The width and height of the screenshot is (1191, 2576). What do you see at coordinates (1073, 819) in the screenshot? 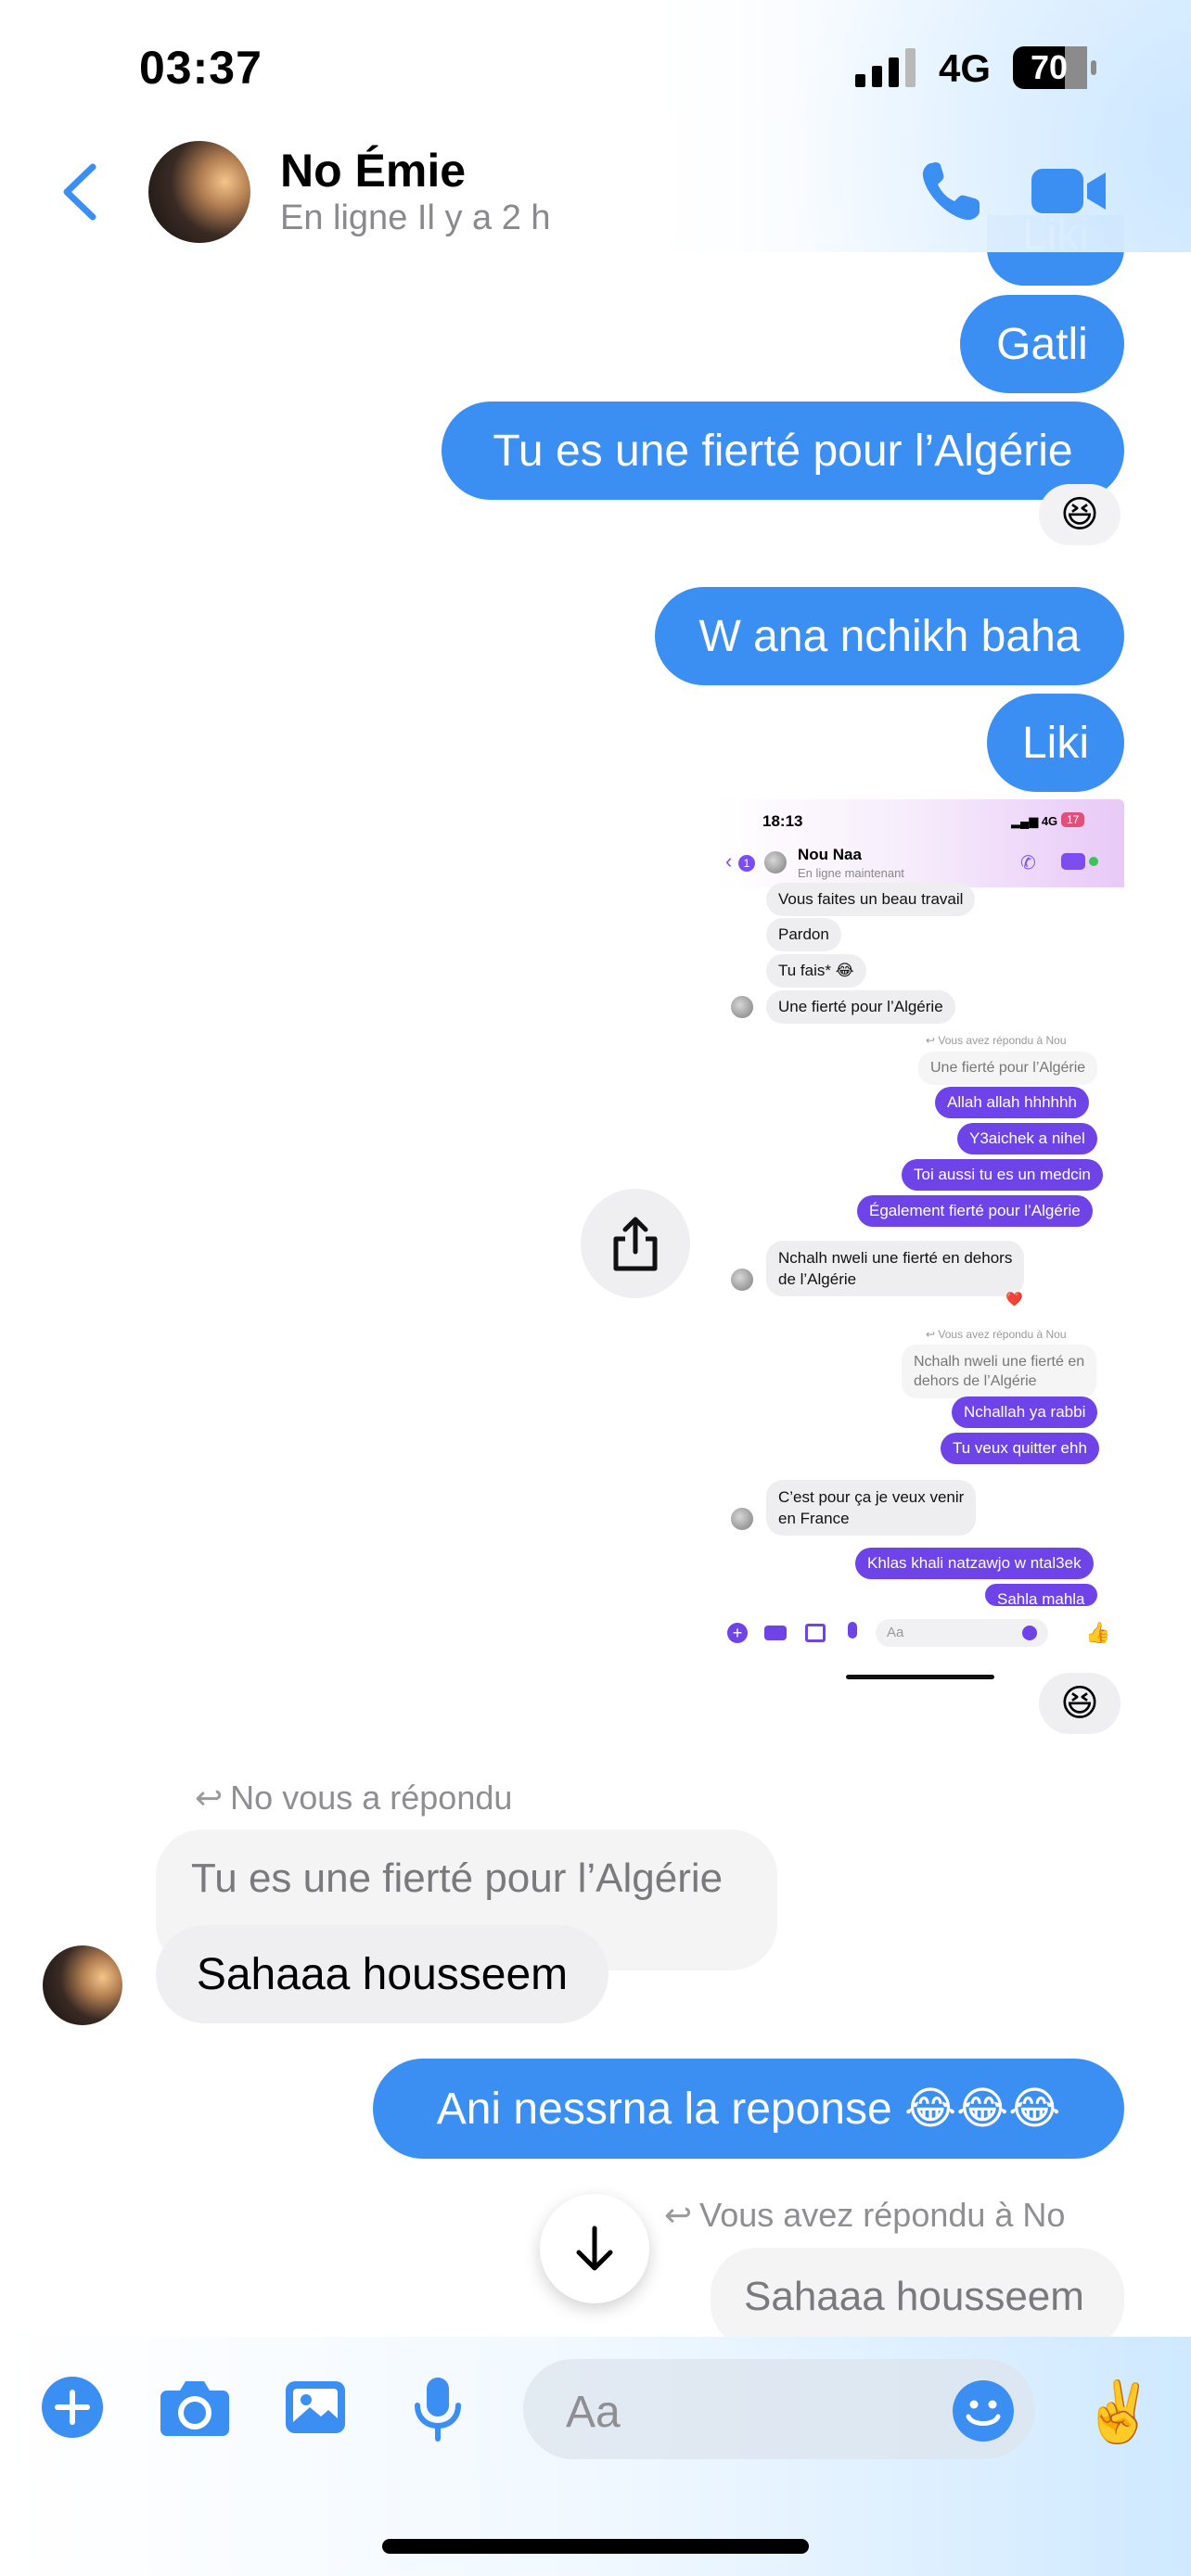
I see `screenshot-battery: 17` at bounding box center [1073, 819].